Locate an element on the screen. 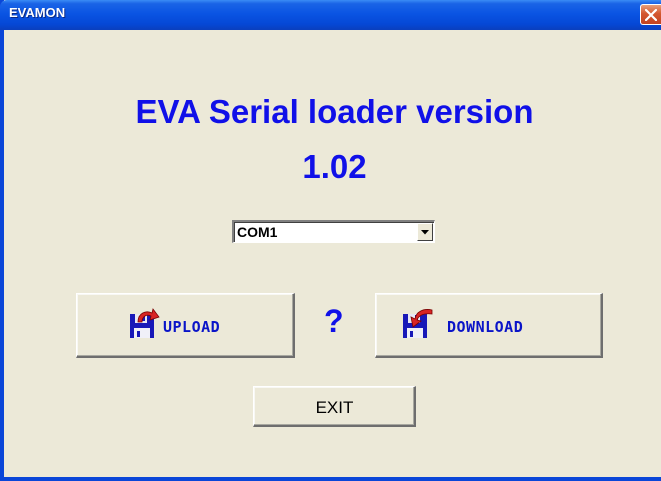 The image size is (661, 481). help-question-mark: ? is located at coordinates (334, 321).